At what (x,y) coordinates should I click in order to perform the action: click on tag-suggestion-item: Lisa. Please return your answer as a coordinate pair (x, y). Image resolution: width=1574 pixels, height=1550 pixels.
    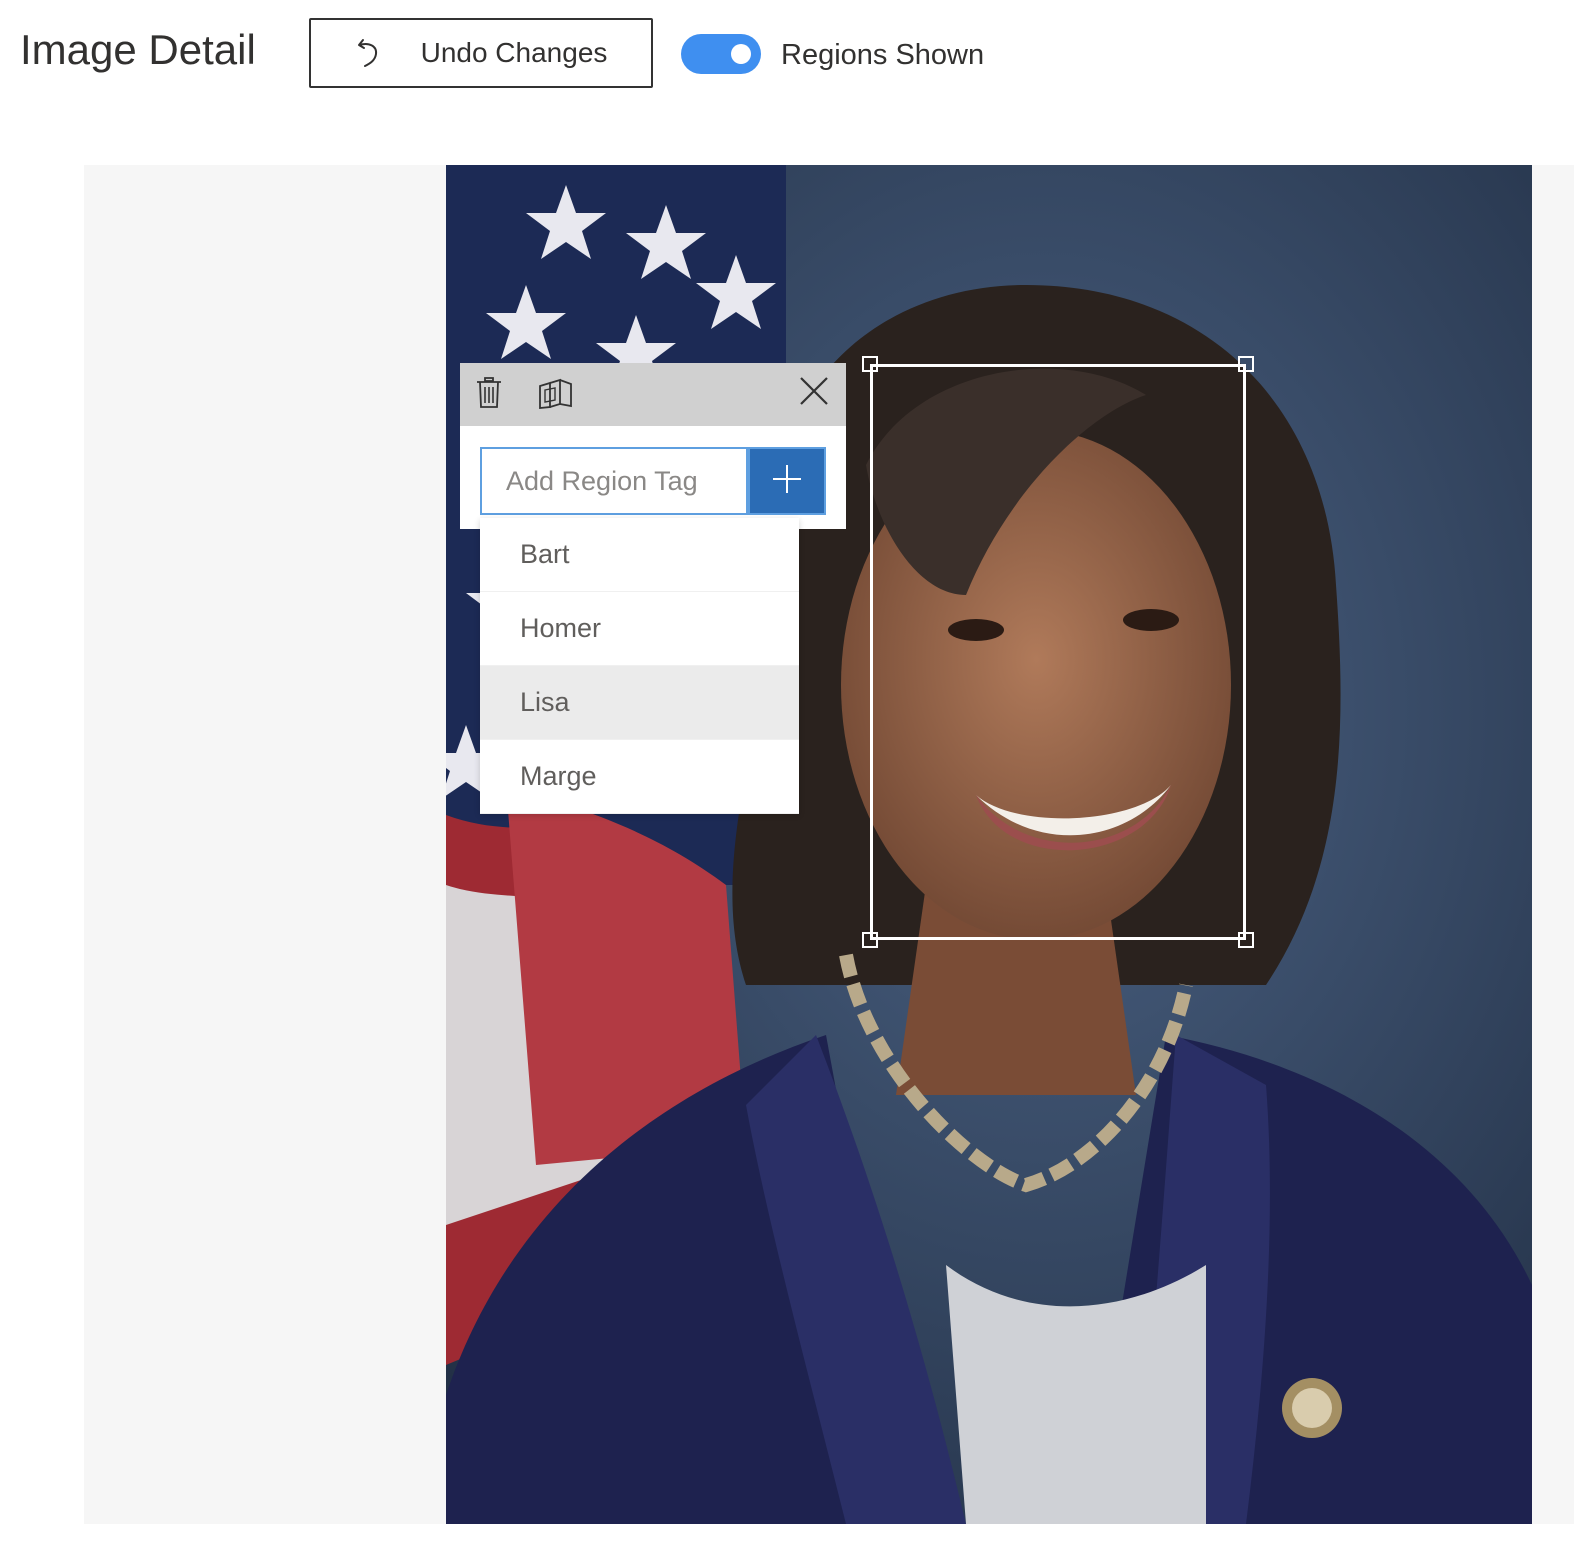
    Looking at the image, I should click on (639, 703).